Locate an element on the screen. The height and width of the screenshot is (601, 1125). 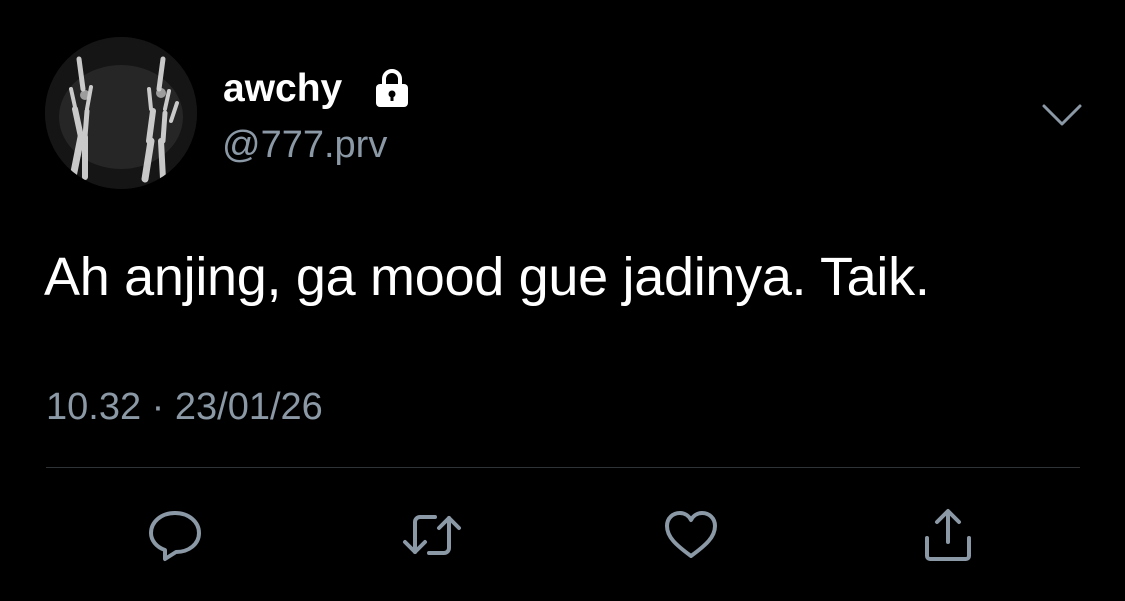
lock-icon is located at coordinates (392, 88).